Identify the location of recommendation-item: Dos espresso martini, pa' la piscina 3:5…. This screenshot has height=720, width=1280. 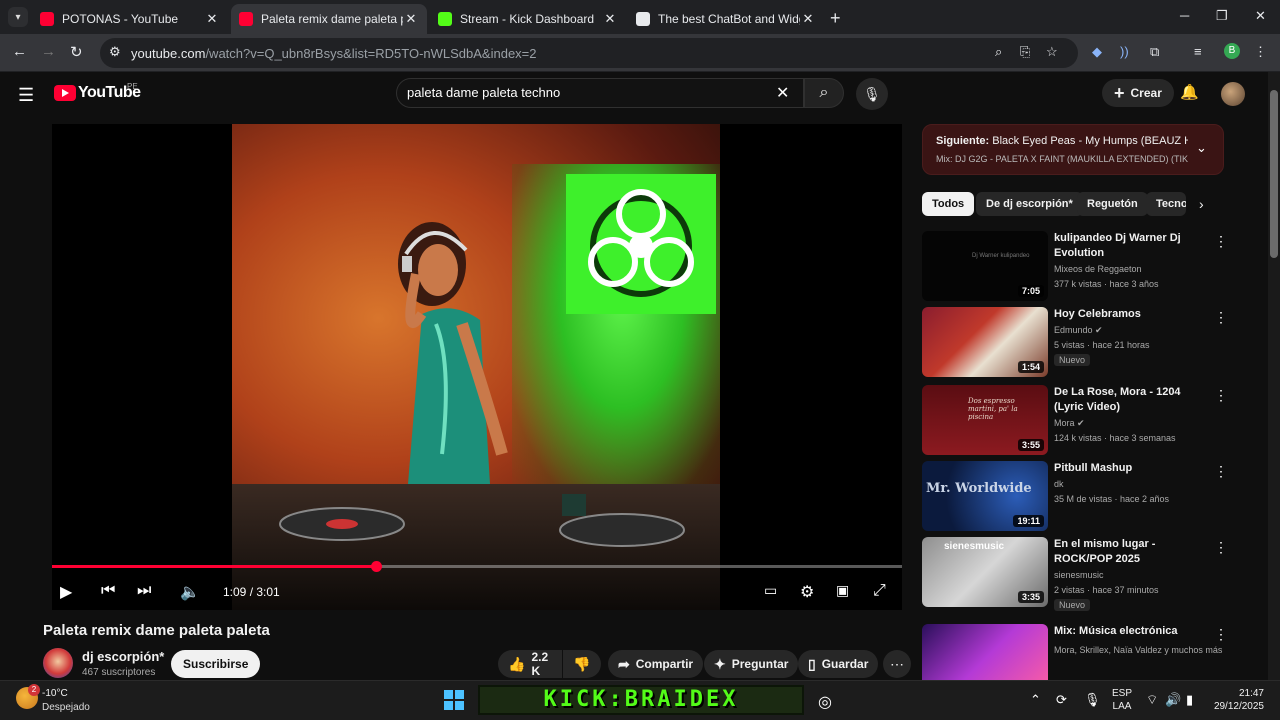
(1077, 421).